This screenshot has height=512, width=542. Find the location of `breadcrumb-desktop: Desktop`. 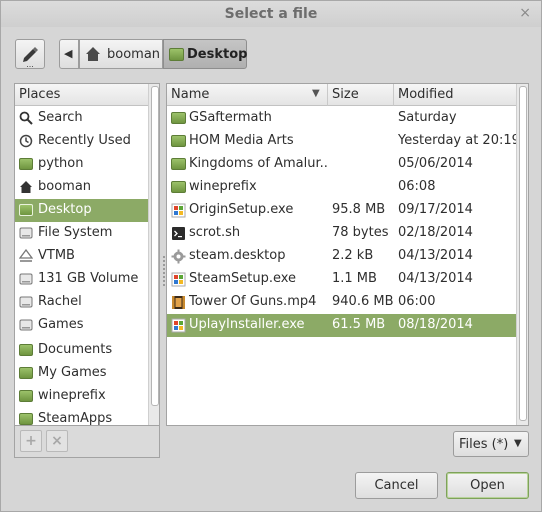

breadcrumb-desktop: Desktop is located at coordinates (205, 54).